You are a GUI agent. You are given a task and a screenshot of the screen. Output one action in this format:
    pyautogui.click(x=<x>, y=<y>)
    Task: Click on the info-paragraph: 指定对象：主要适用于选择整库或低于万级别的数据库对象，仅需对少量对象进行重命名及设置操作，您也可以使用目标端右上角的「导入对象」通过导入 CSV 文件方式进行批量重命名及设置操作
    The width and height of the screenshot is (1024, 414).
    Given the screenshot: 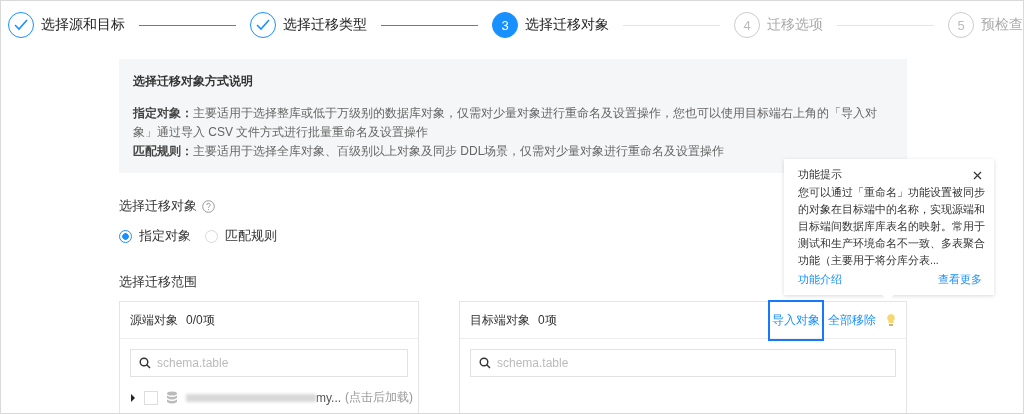 What is the action you would take?
    pyautogui.click(x=505, y=123)
    